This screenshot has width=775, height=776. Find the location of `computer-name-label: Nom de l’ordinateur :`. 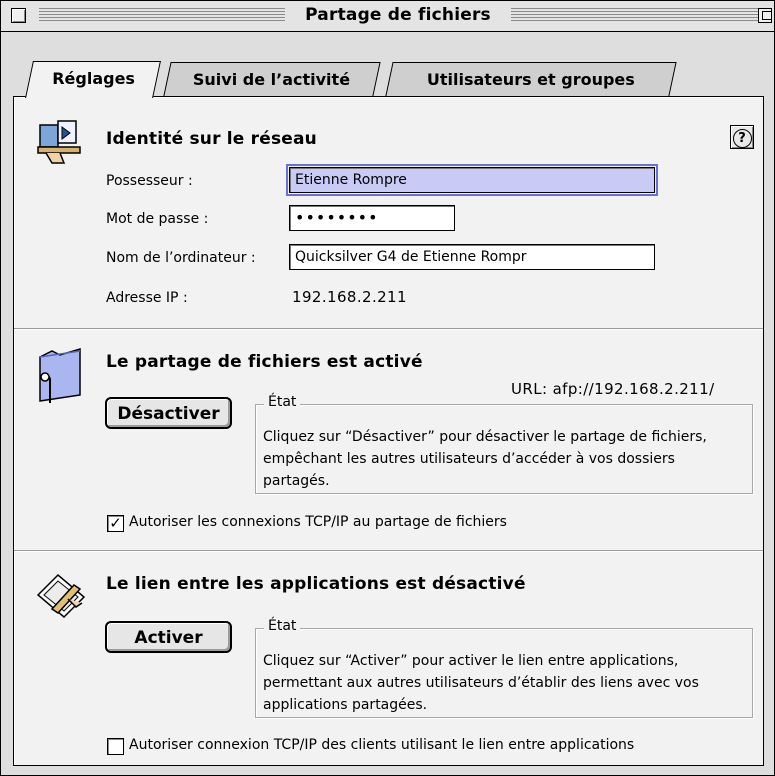

computer-name-label: Nom de l’ordinateur : is located at coordinates (181, 258).